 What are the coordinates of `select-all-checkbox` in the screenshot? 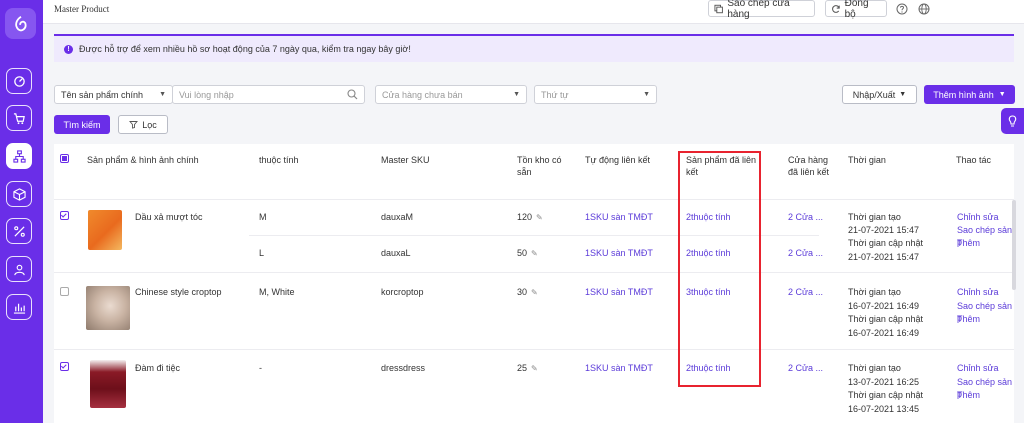 It's located at (64, 158).